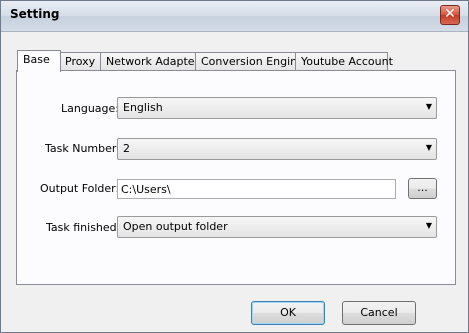 This screenshot has height=333, width=469. I want to click on tab-conversion-engine: Conversion Engine, so click(249, 61).